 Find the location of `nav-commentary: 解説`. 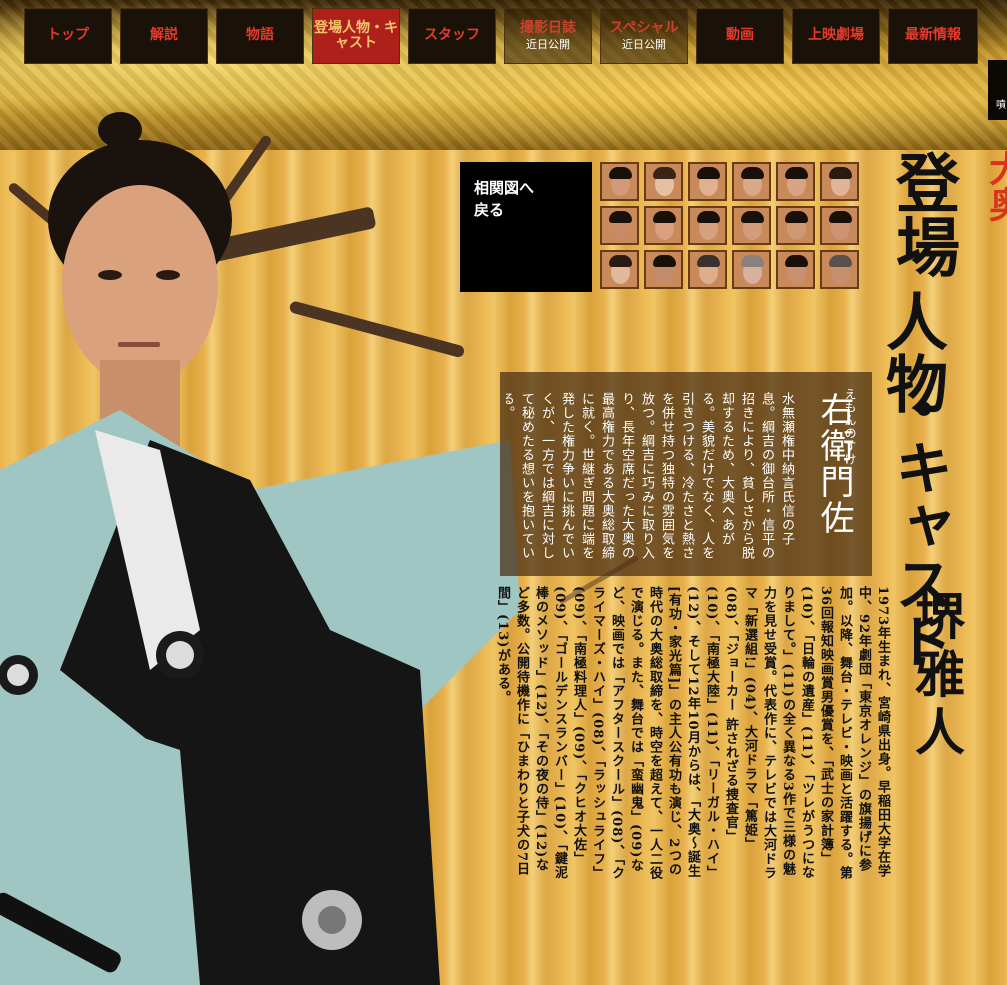

nav-commentary: 解説 is located at coordinates (164, 36).